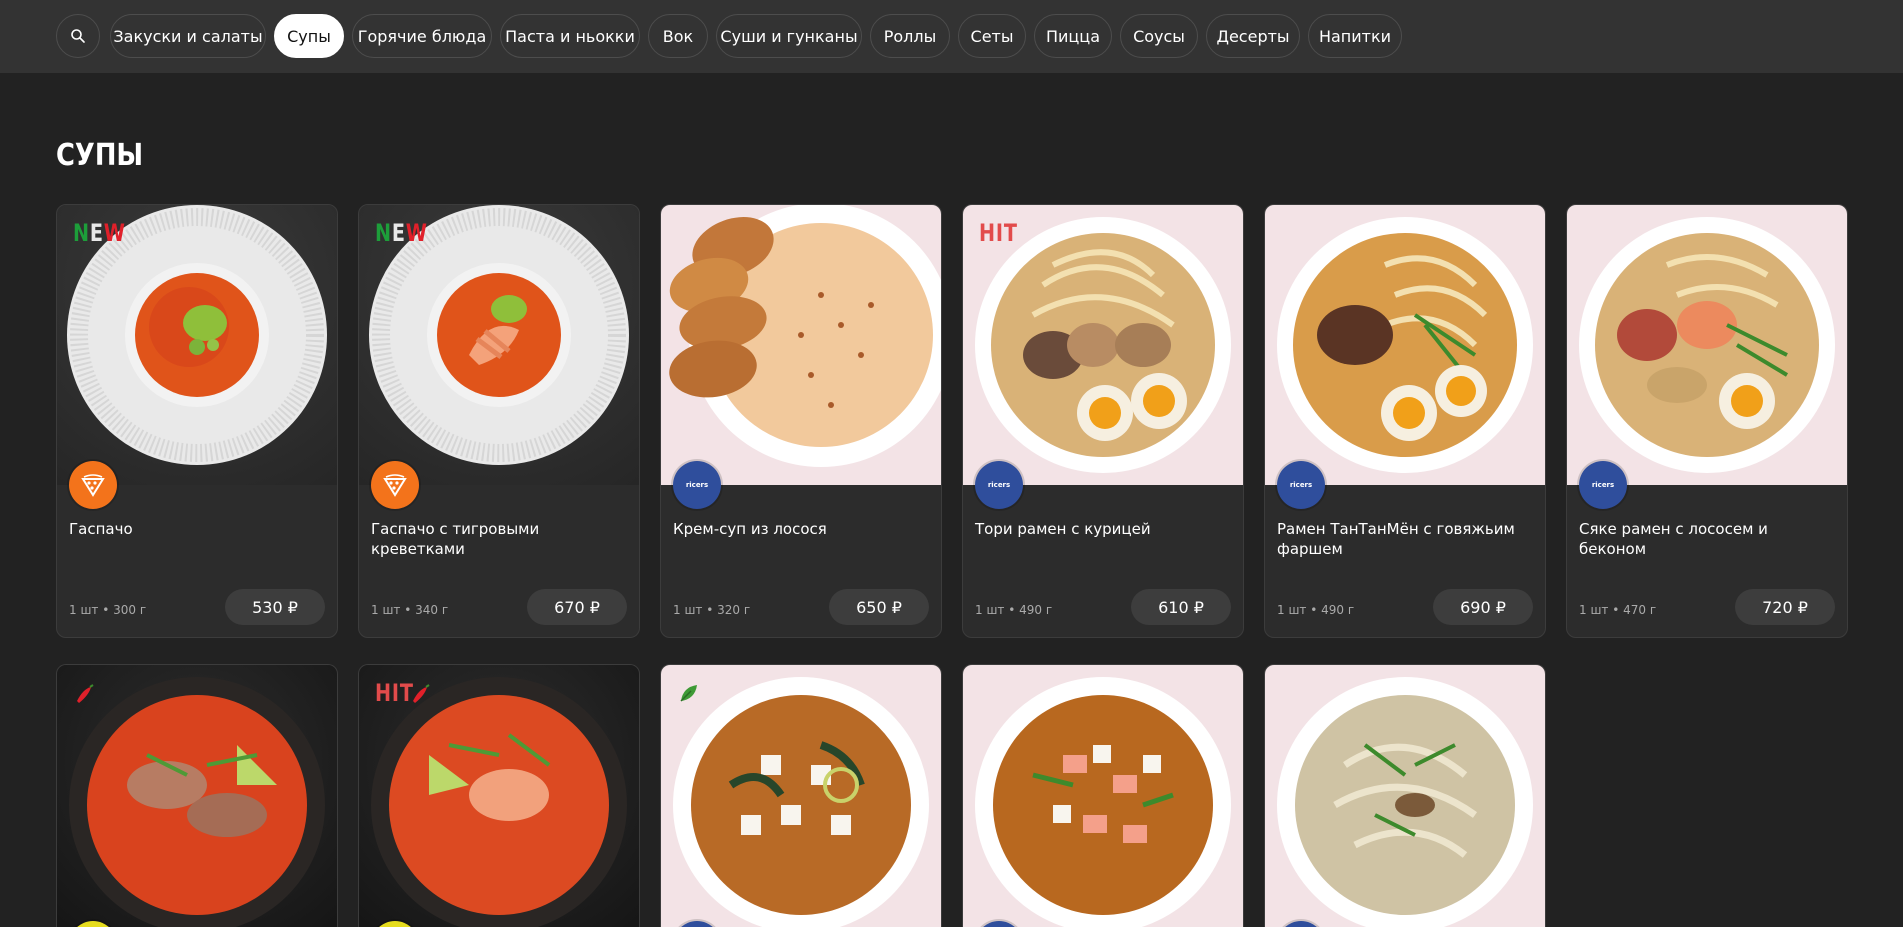  What do you see at coordinates (1483, 607) in the screenshot?
I see `price-button: 690 ₽` at bounding box center [1483, 607].